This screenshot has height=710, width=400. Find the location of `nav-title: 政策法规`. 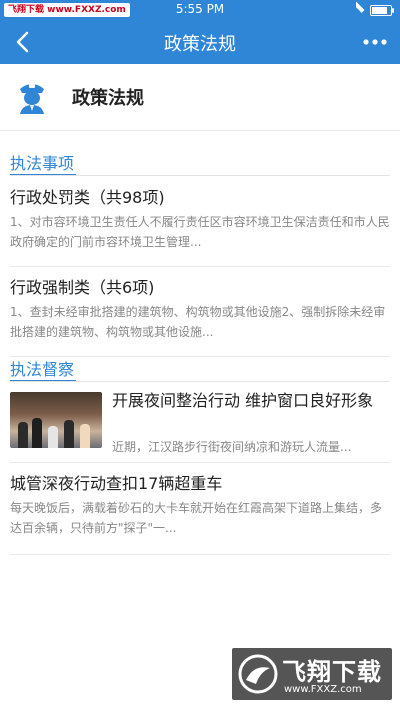

nav-title: 政策法规 is located at coordinates (200, 44).